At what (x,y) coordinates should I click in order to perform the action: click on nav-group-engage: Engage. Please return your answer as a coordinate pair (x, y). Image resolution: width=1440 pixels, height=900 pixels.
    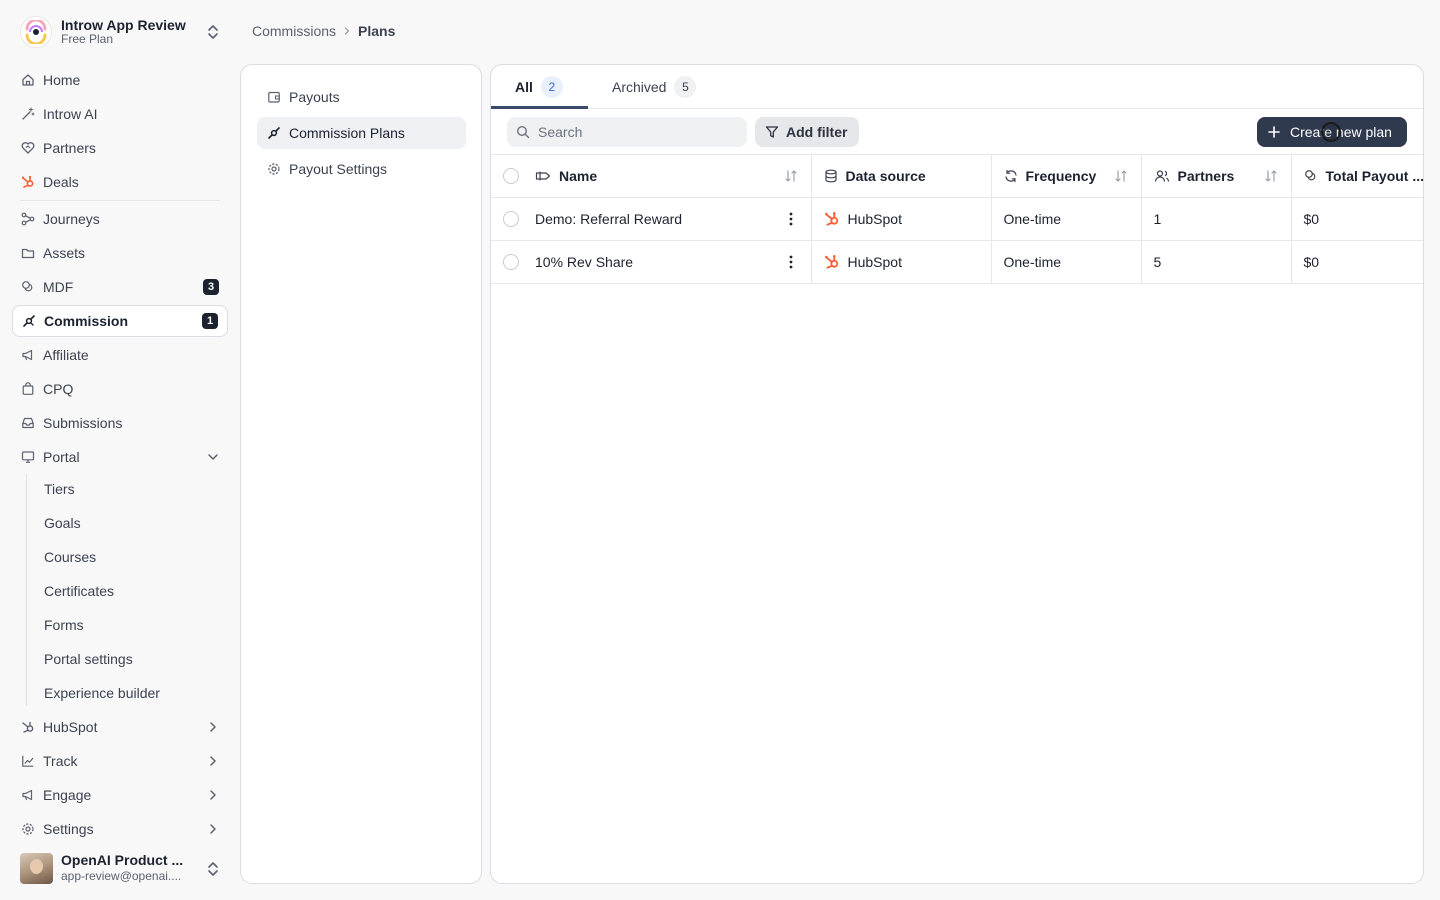
    Looking at the image, I should click on (120, 795).